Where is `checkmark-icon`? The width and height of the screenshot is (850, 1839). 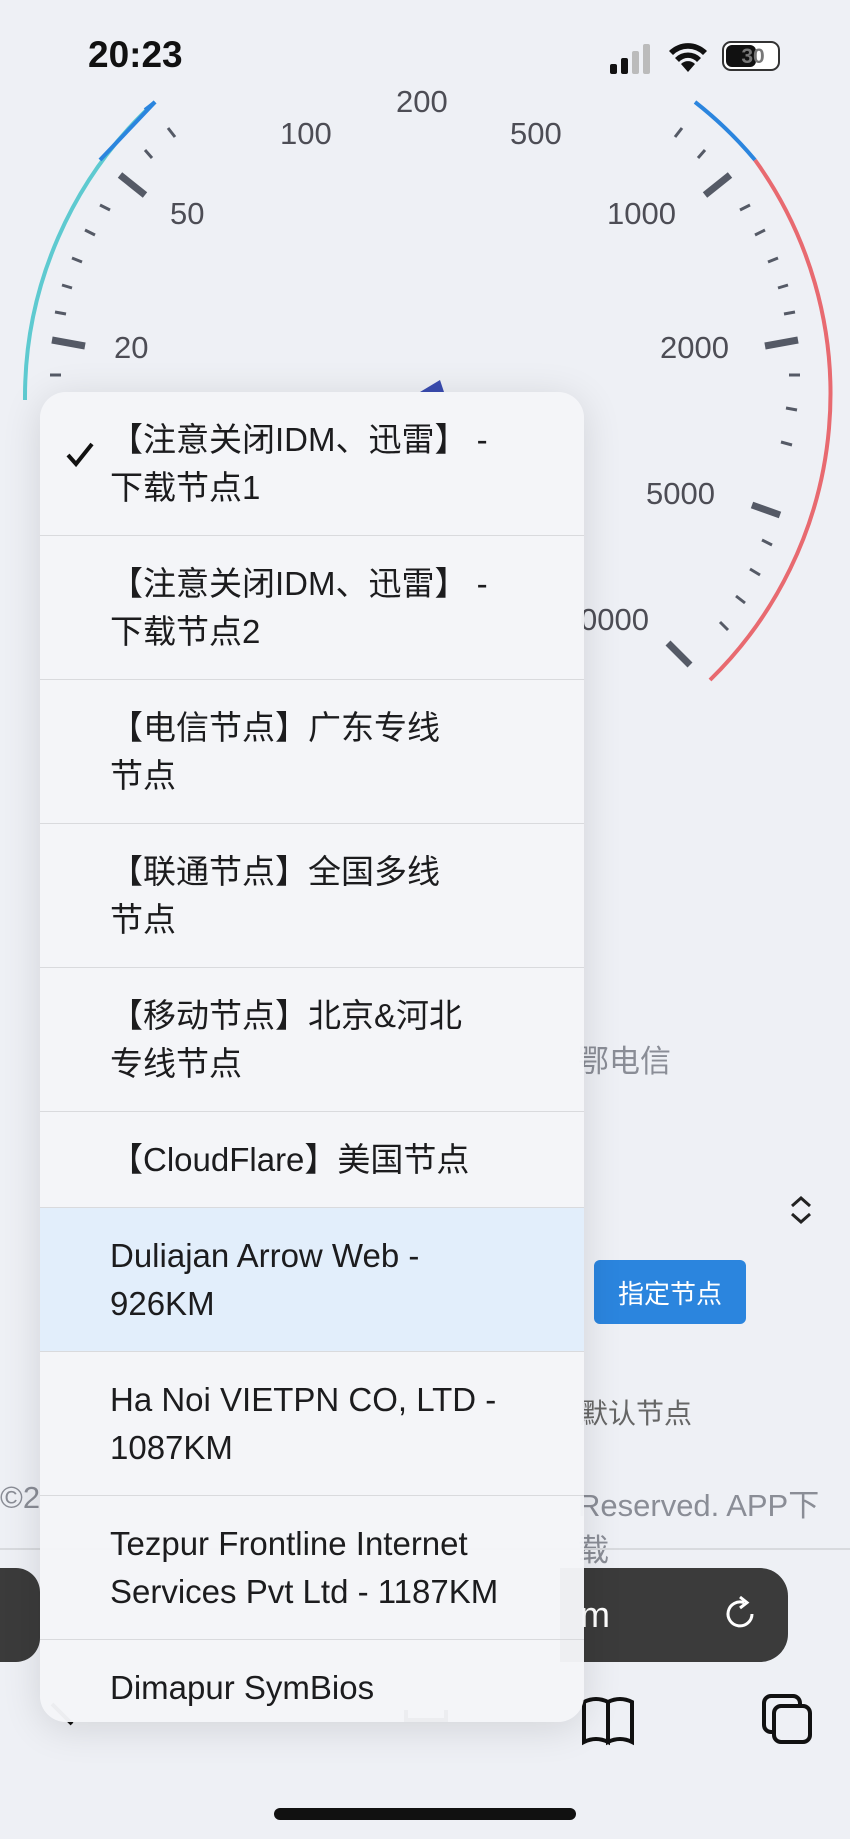
checkmark-icon is located at coordinates (80, 455).